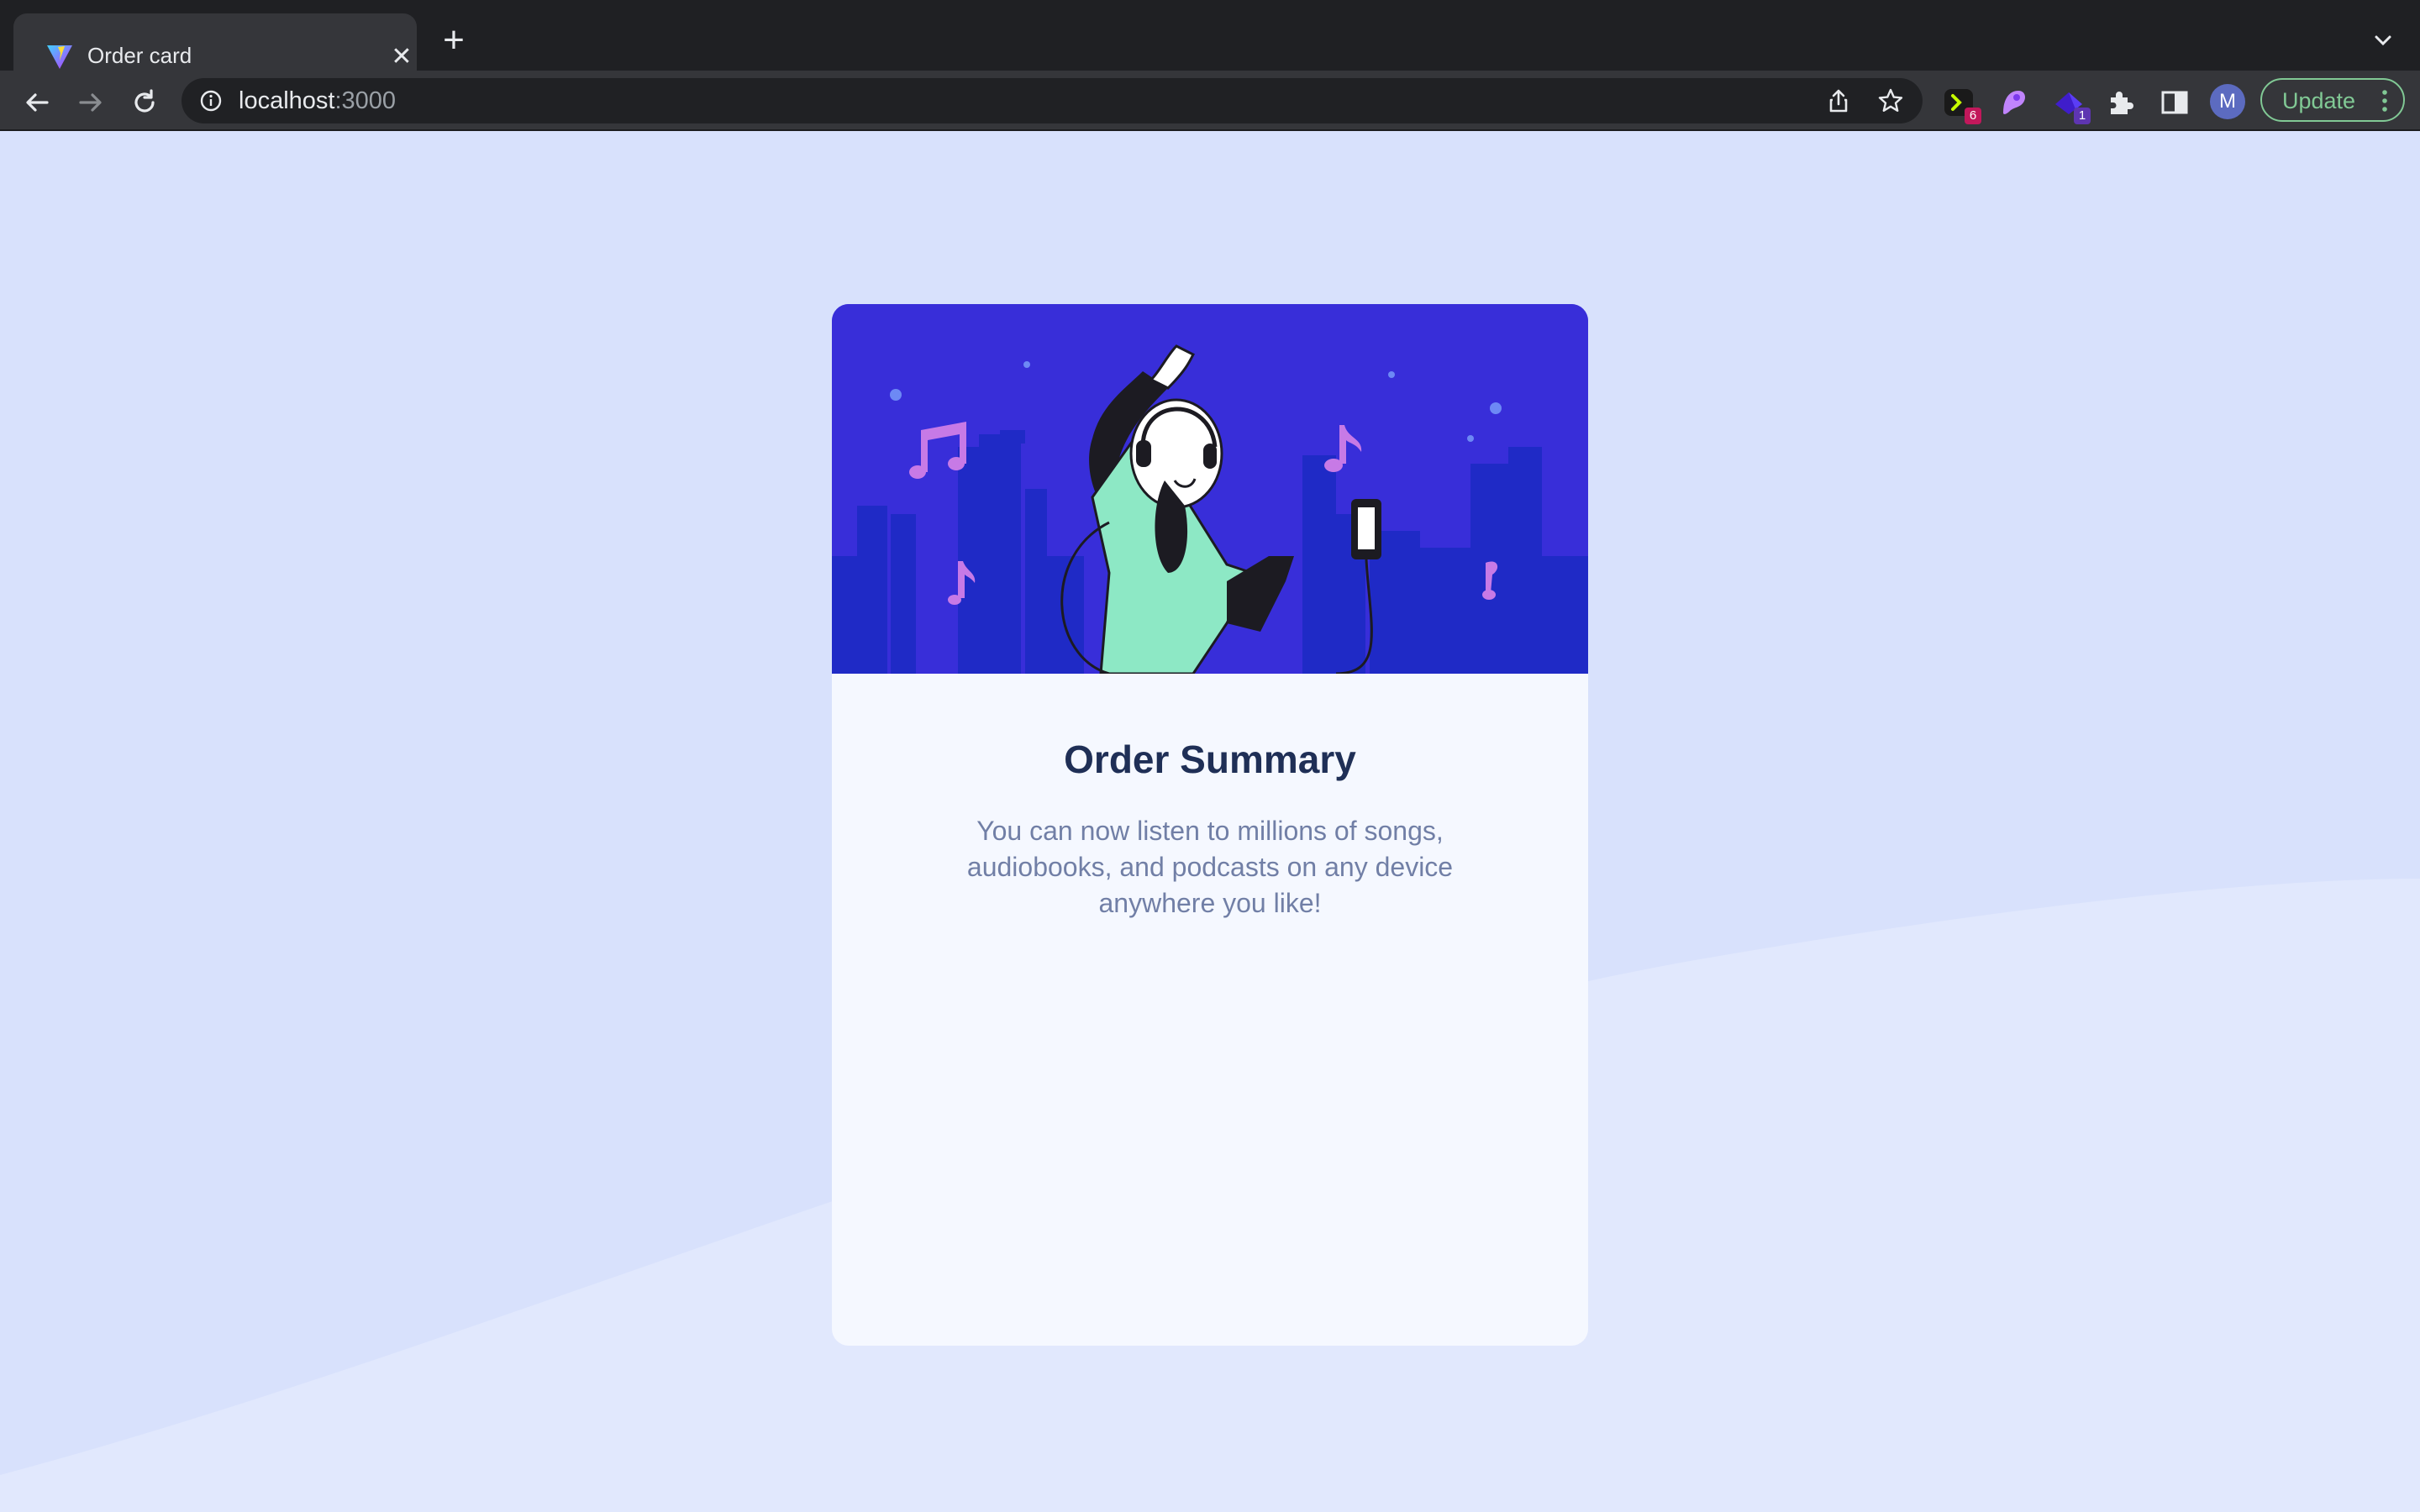  What do you see at coordinates (366, 100) in the screenshot?
I see `address-port: :3000` at bounding box center [366, 100].